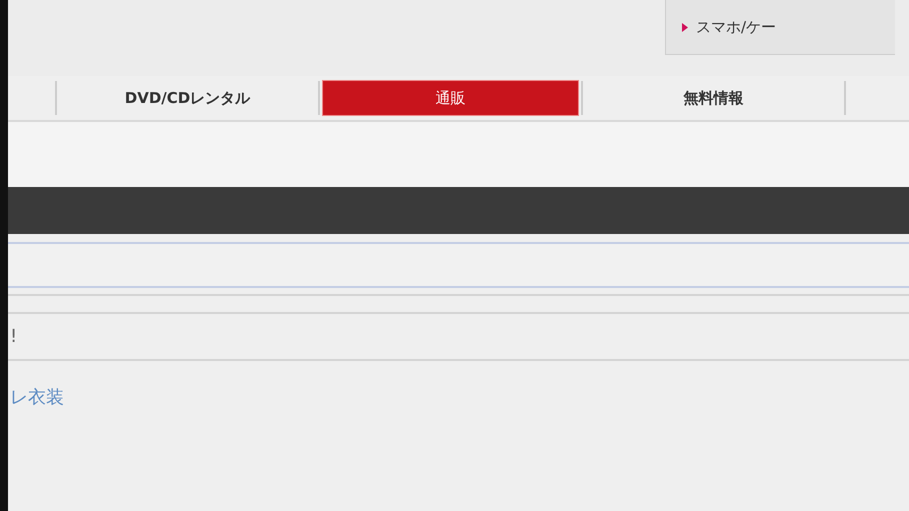 Image resolution: width=909 pixels, height=511 pixels. I want to click on input-field, so click(458, 265).